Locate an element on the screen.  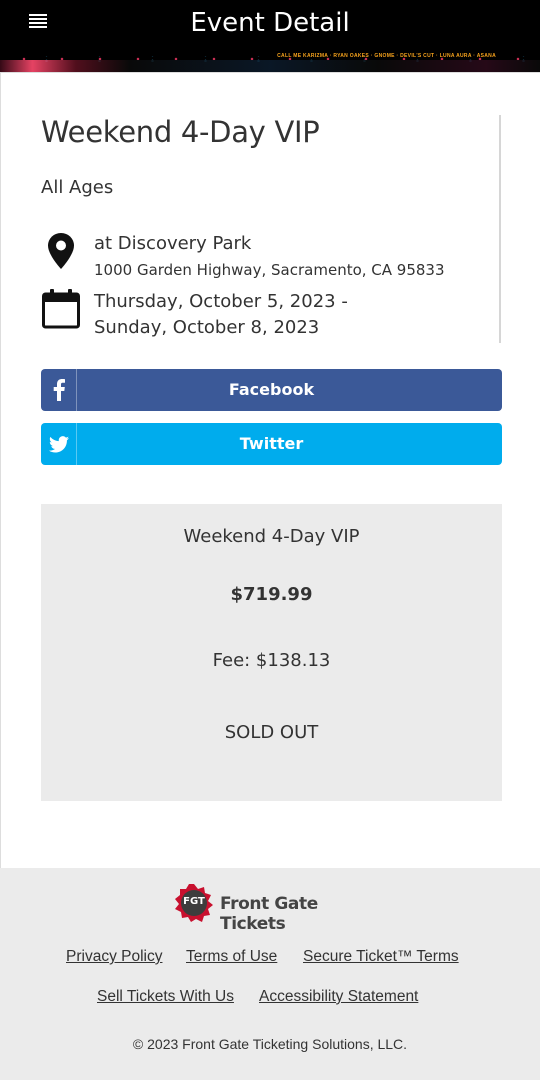
ticket-price: $719.99 is located at coordinates (271, 594).